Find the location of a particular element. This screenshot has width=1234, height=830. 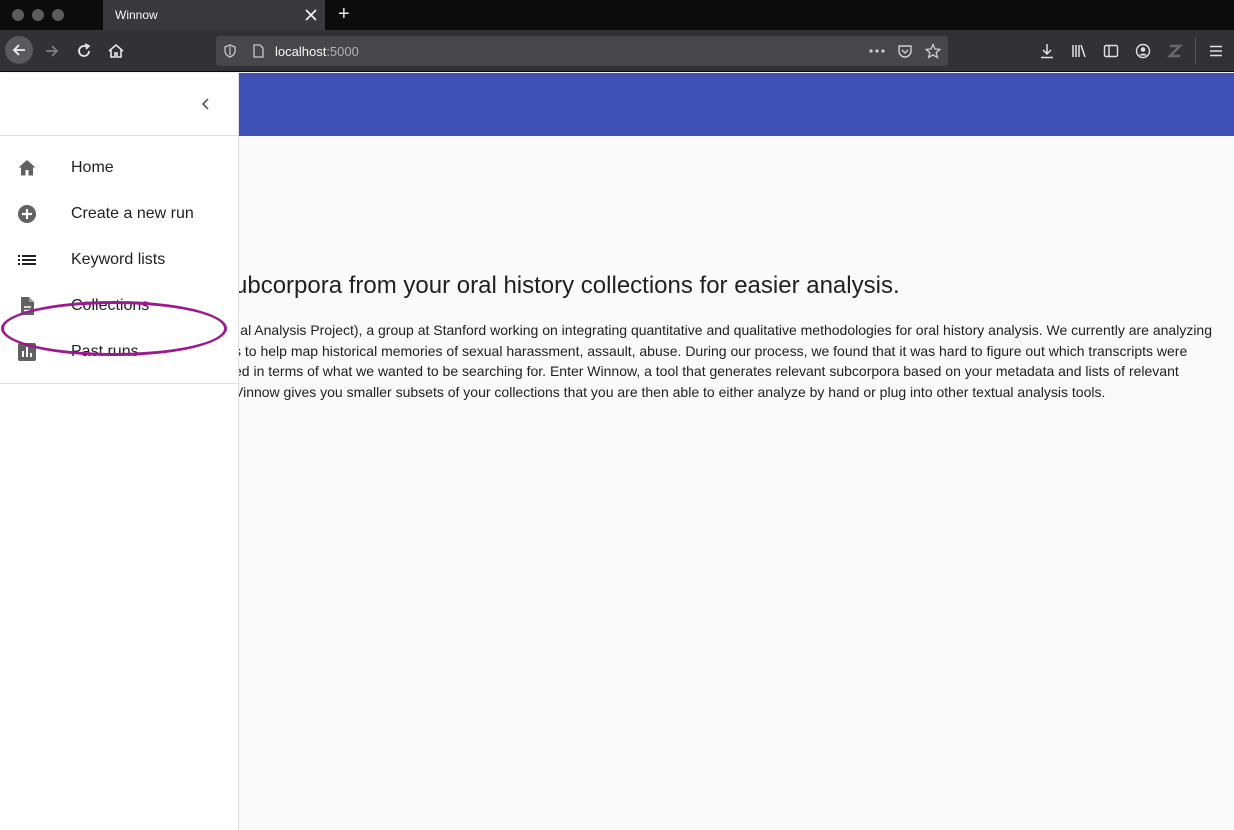

drawer-divider is located at coordinates (119, 383).